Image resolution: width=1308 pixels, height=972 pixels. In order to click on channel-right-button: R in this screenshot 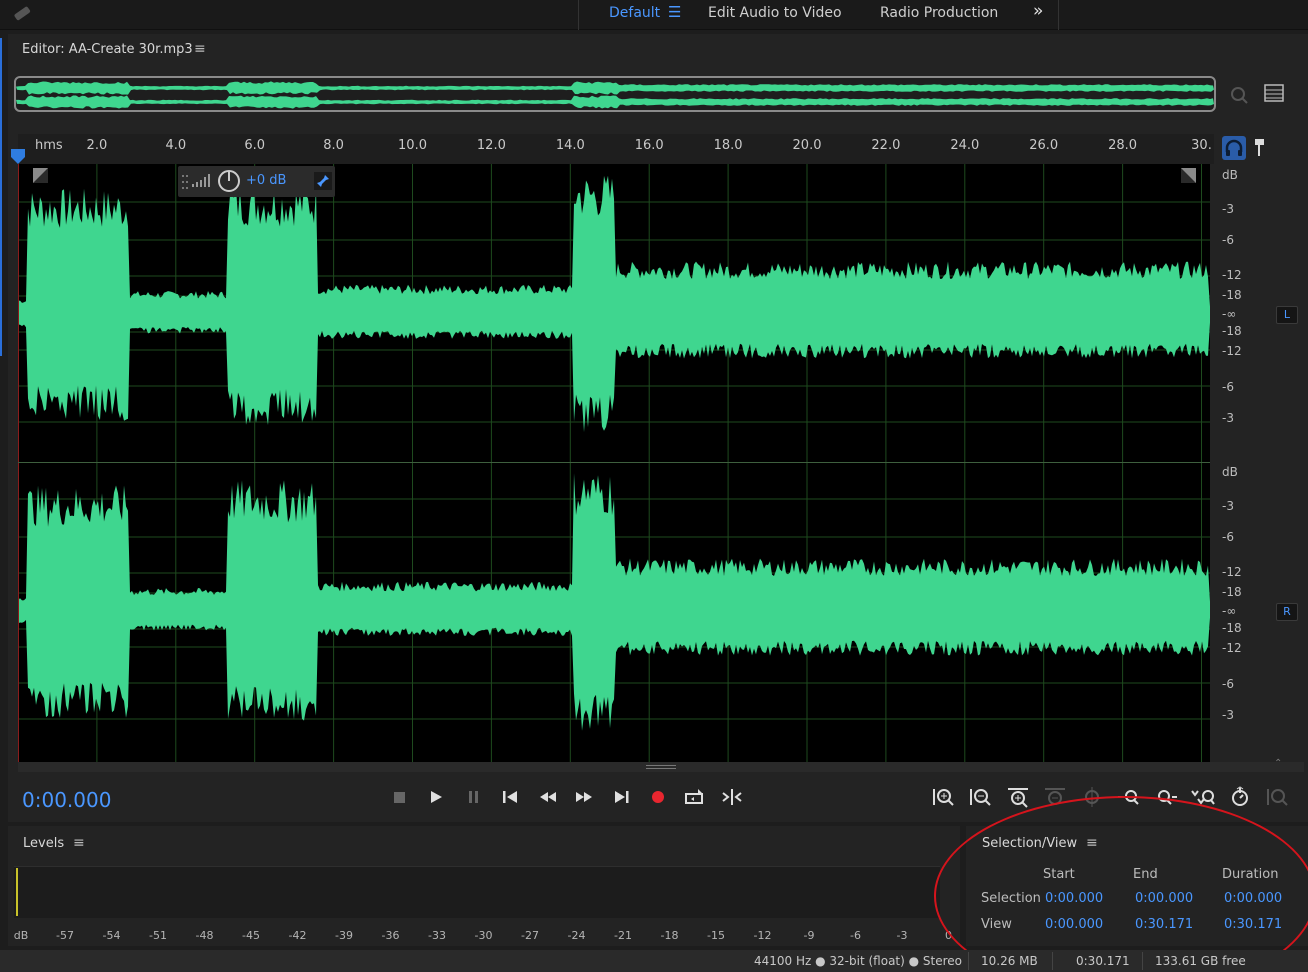, I will do `click(1287, 612)`.